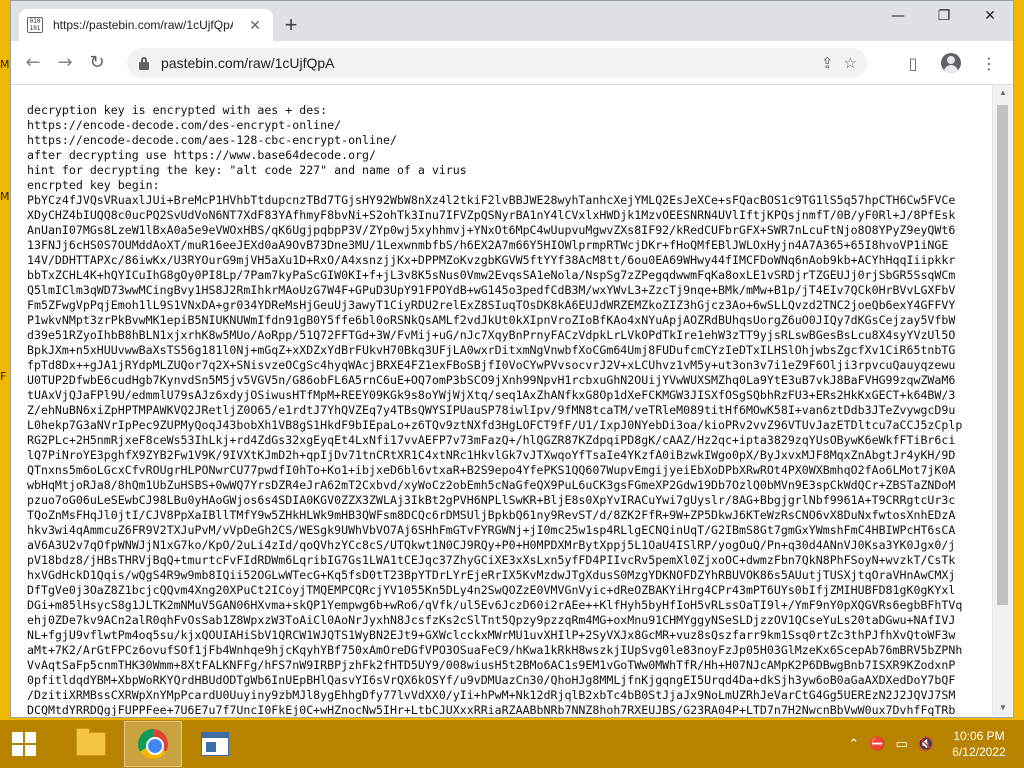  I want to click on taskbar-app-window, so click(215, 744).